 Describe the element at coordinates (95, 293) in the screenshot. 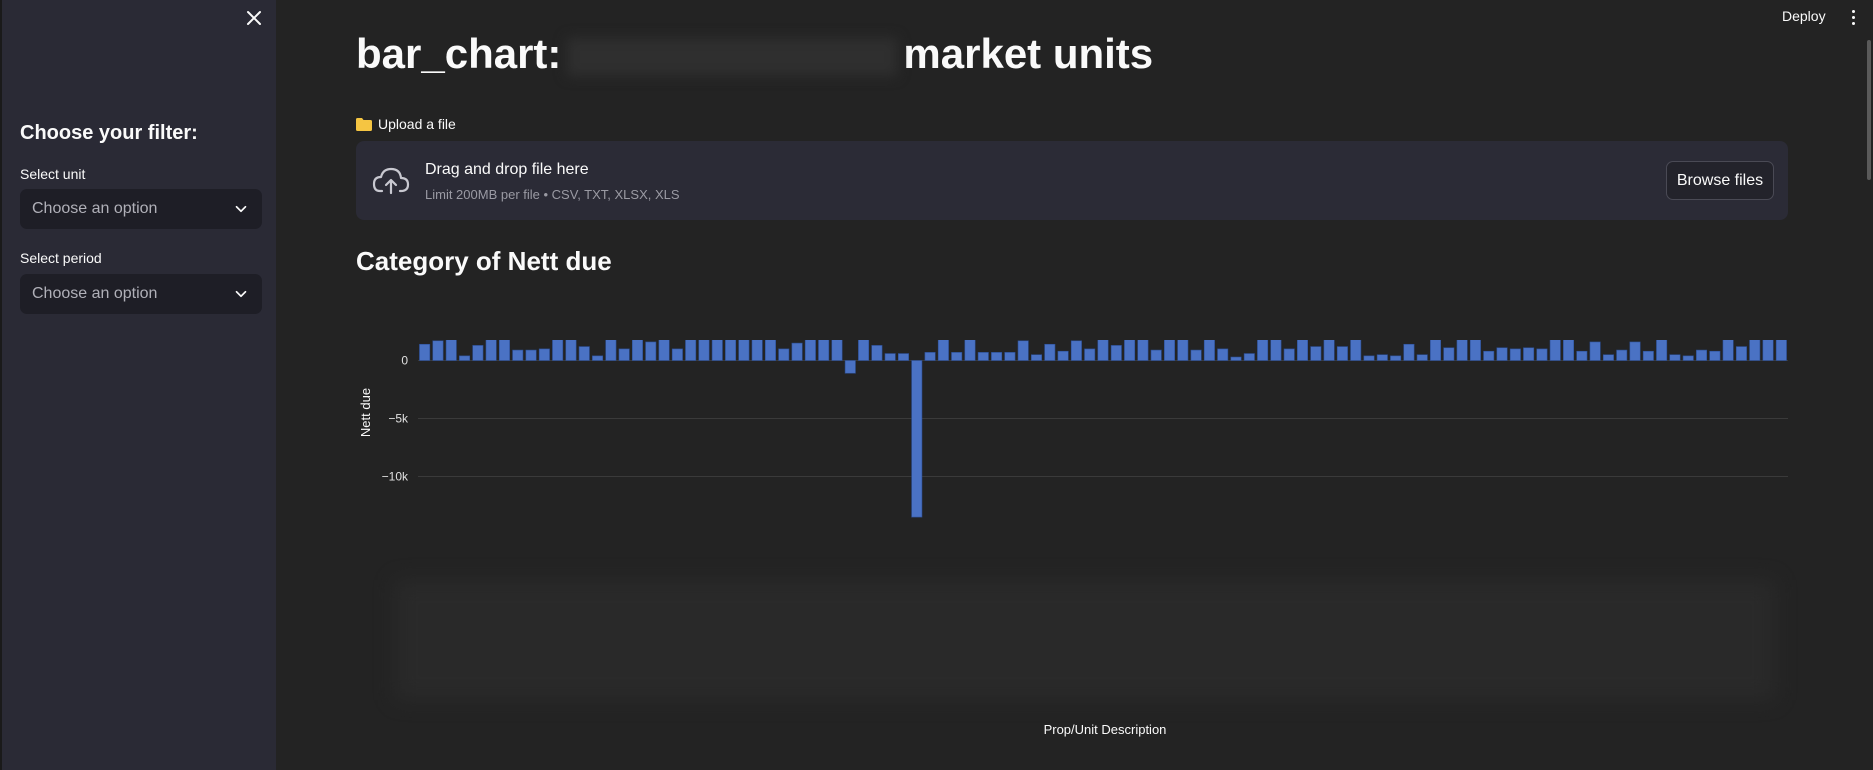

I see `select-period-placeholder: Choose an option` at that location.